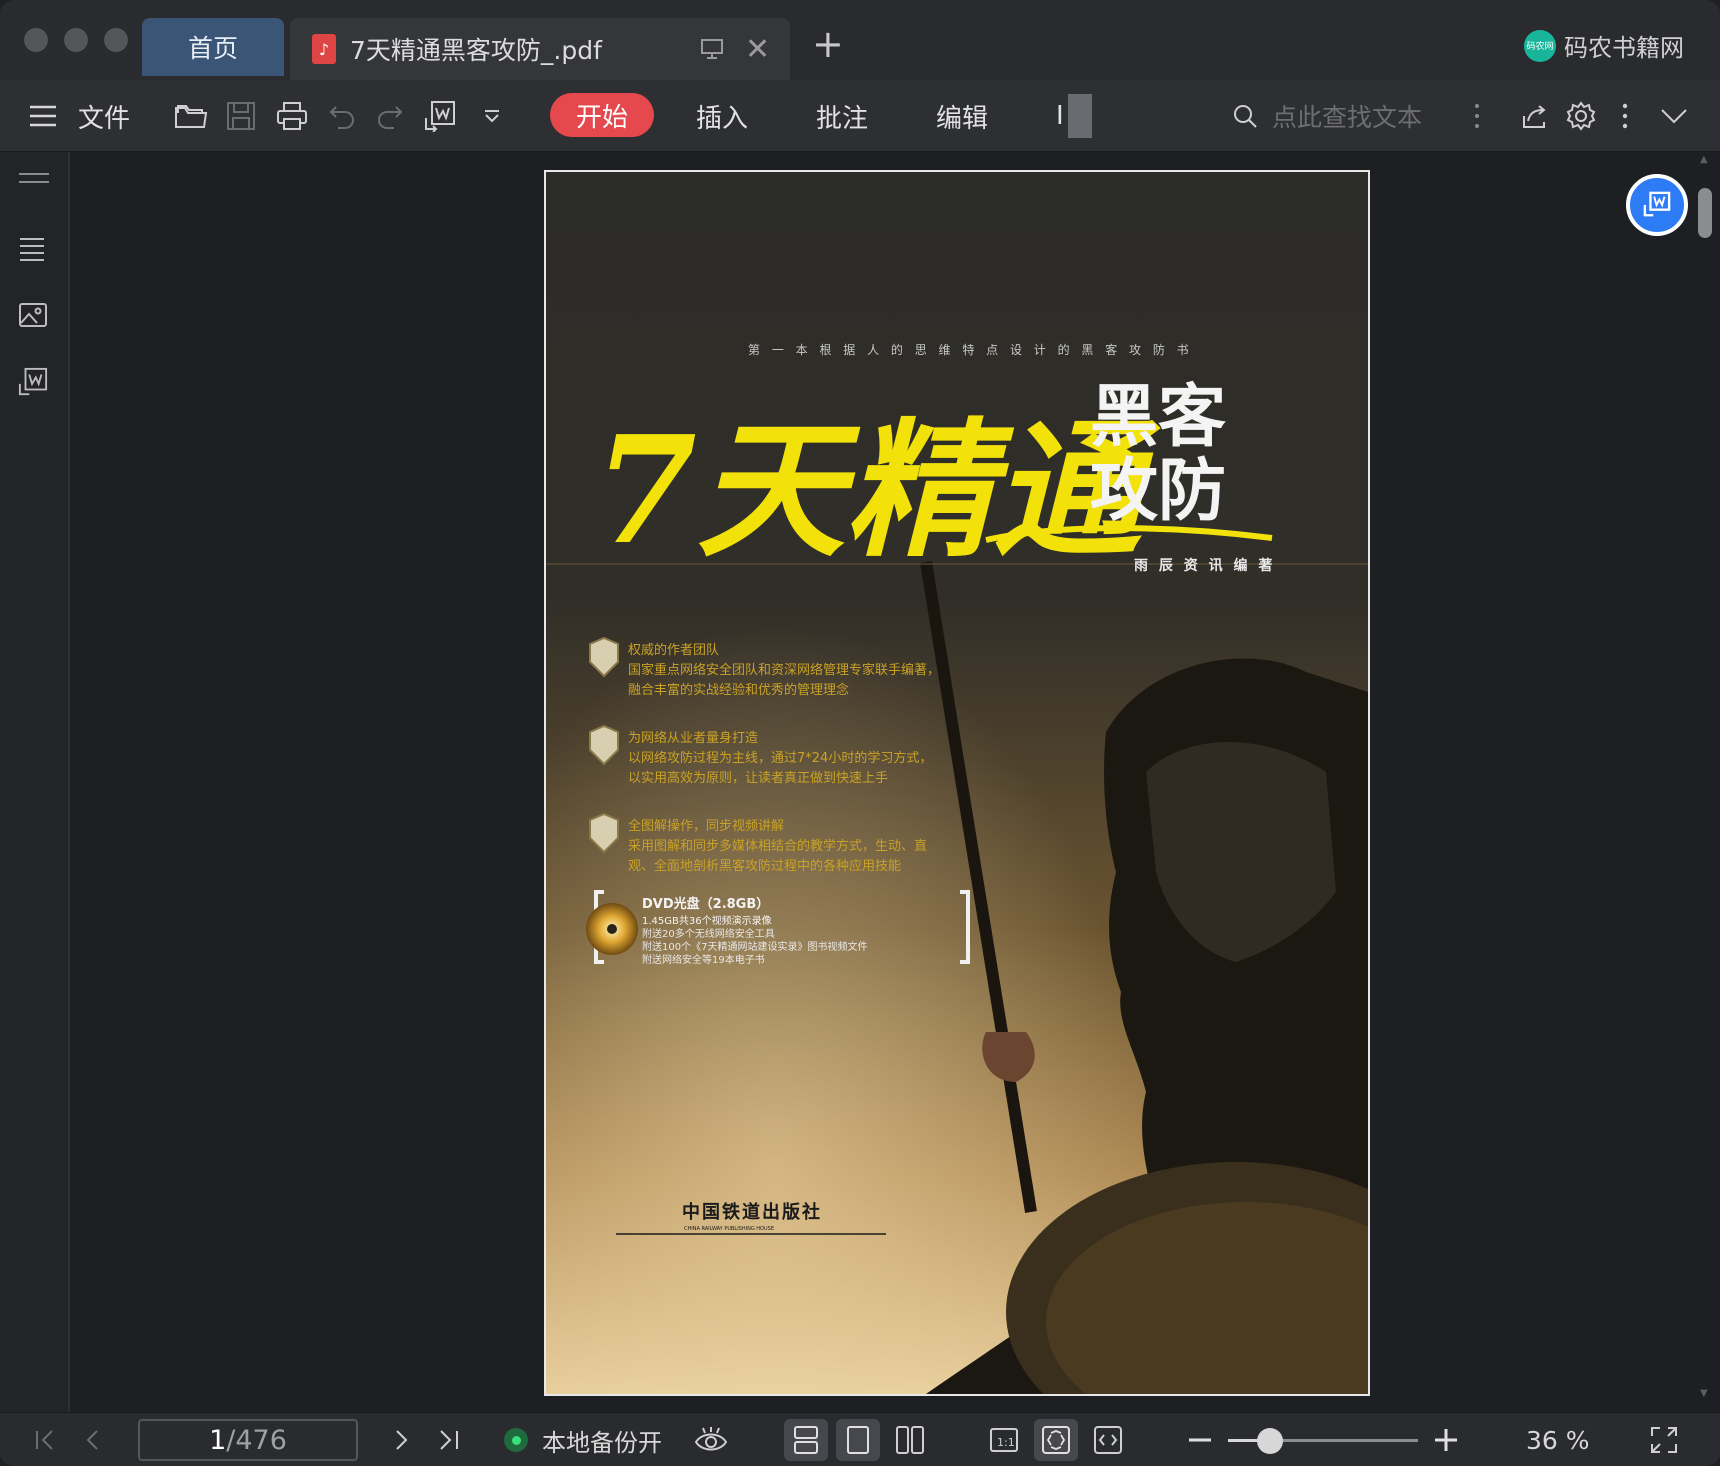  I want to click on monitor-icon, so click(712, 49).